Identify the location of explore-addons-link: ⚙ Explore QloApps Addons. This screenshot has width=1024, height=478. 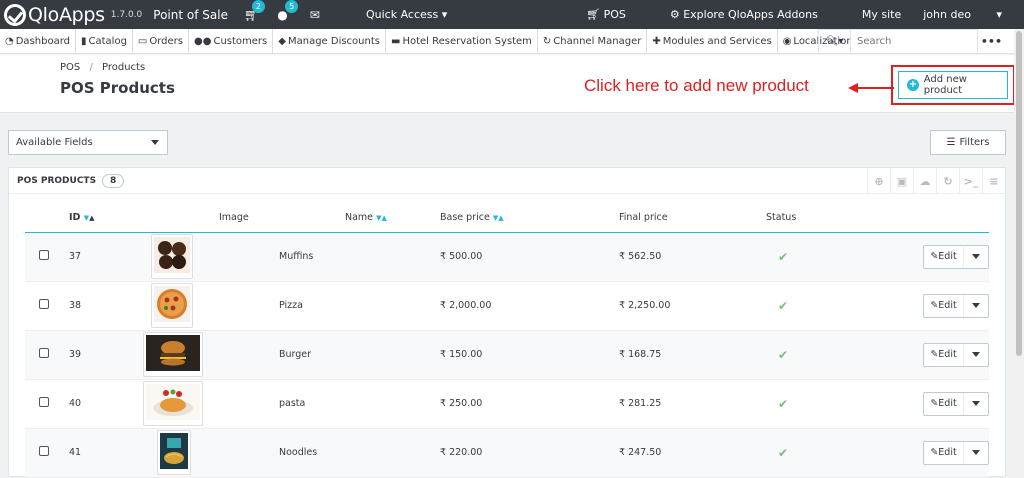
(755, 14).